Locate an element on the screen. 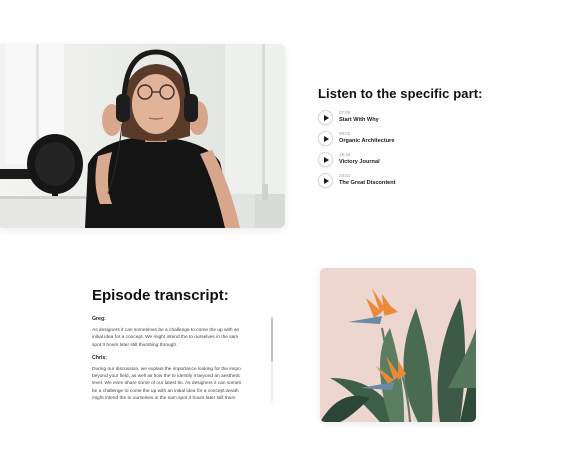 This screenshot has width=568, height=466. chapters-heading: Listen to the specific part: is located at coordinates (400, 93).